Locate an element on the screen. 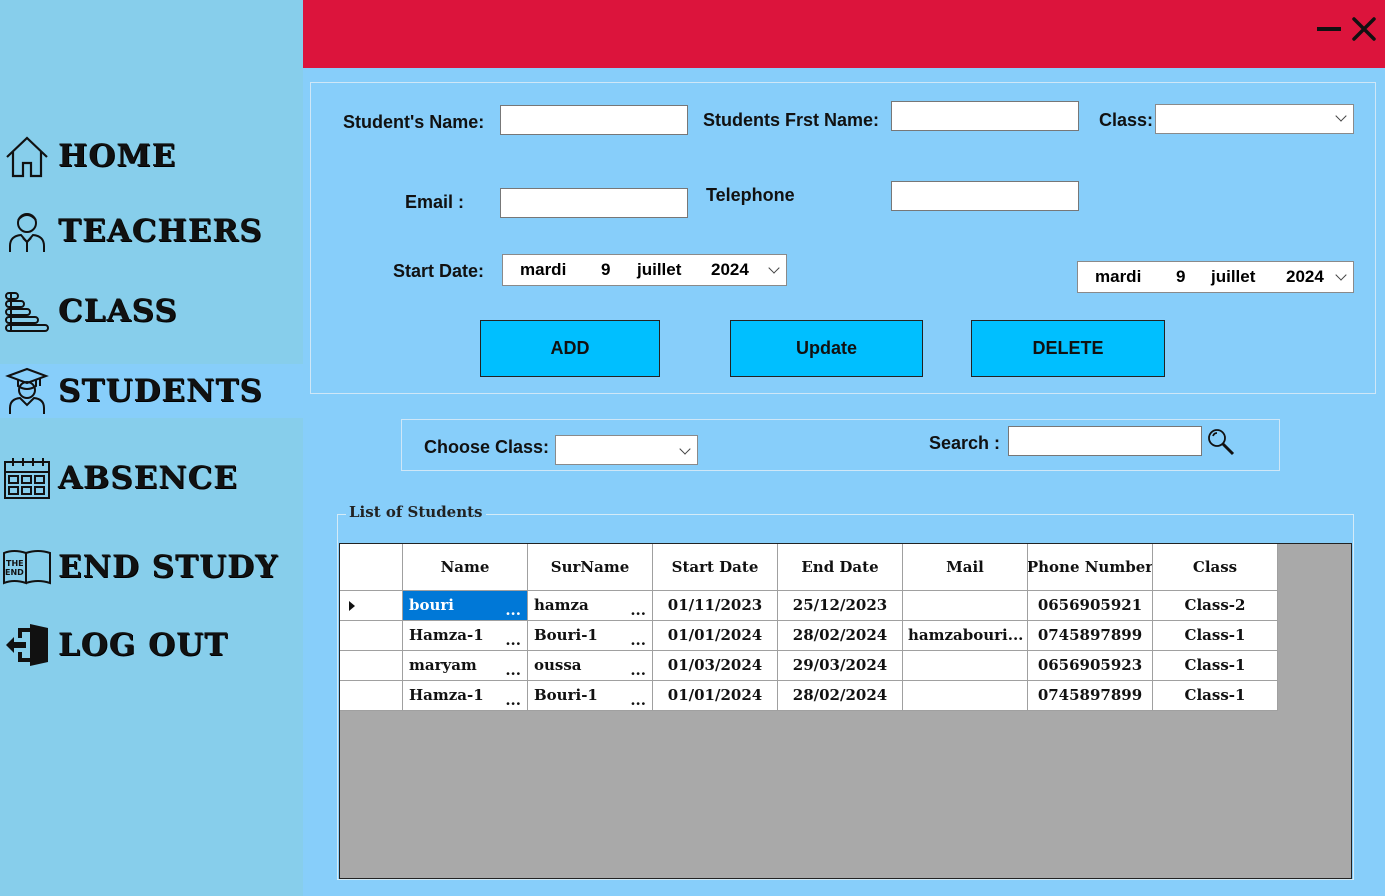 This screenshot has height=896, width=1385. cell-text: 01/11/2023 is located at coordinates (715, 605).